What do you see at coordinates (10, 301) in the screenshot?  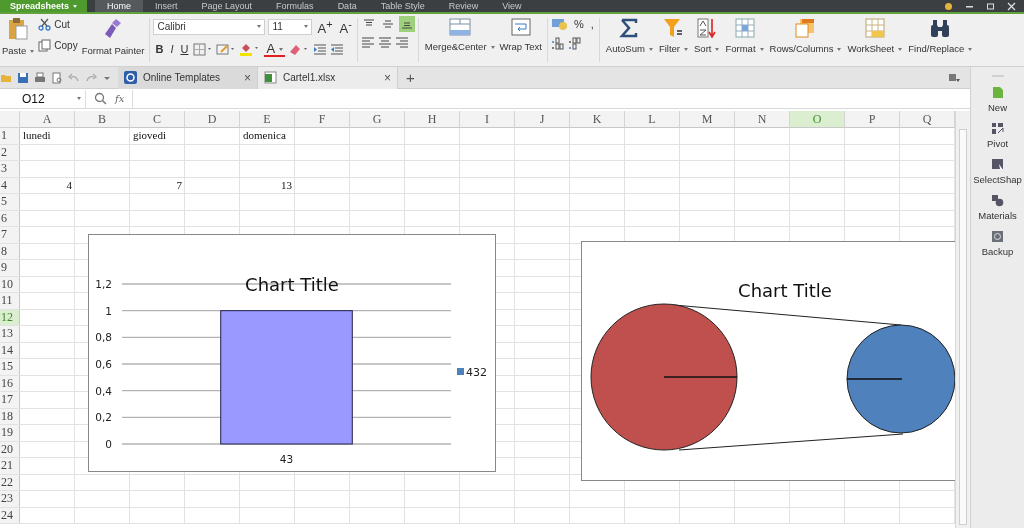 I see `row-header: 11` at bounding box center [10, 301].